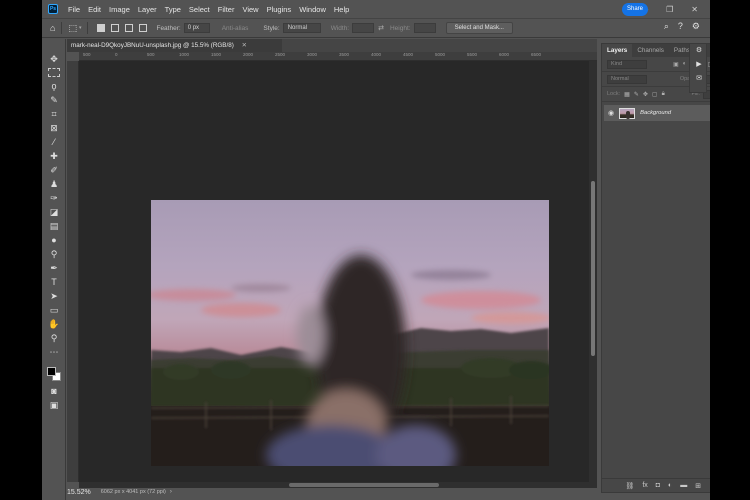  What do you see at coordinates (696, 26) in the screenshot?
I see `settings-icon: ⚙` at bounding box center [696, 26].